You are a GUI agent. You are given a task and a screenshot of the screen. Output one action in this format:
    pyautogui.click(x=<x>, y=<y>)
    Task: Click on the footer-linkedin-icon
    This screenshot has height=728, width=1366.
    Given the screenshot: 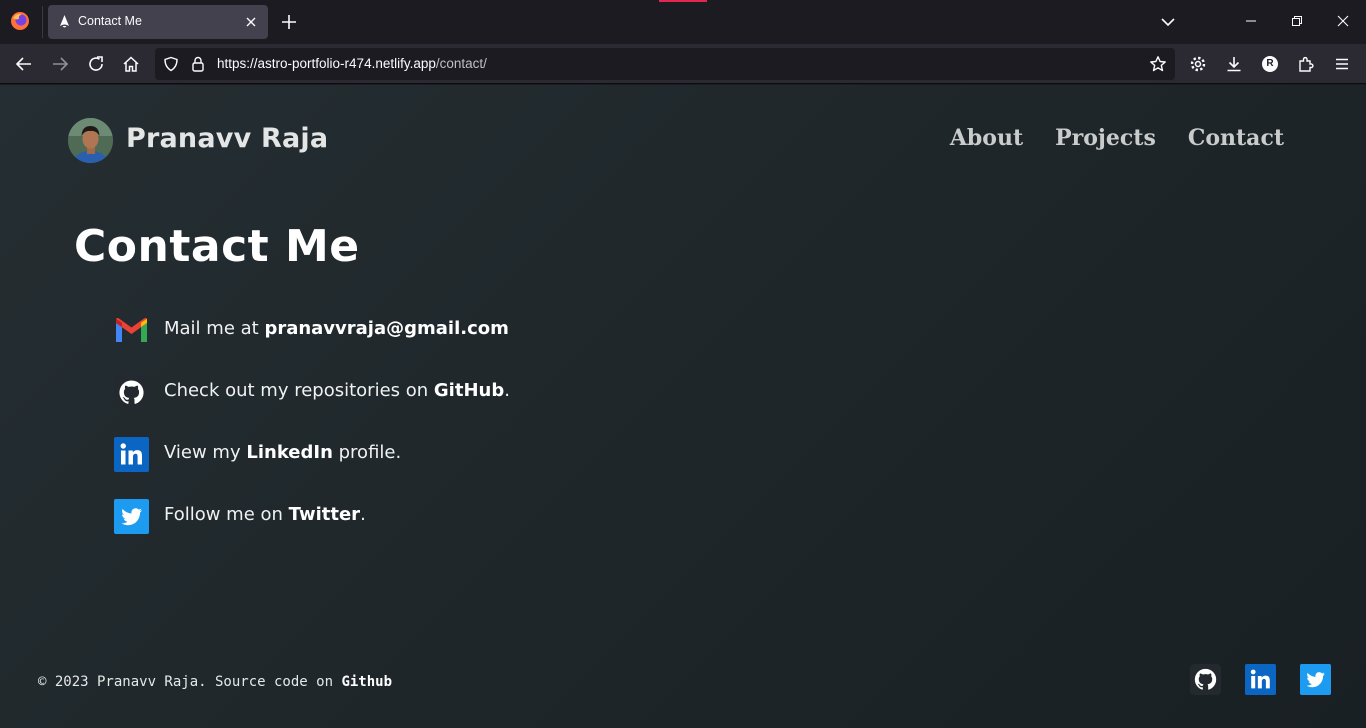 What is the action you would take?
    pyautogui.click(x=1260, y=679)
    